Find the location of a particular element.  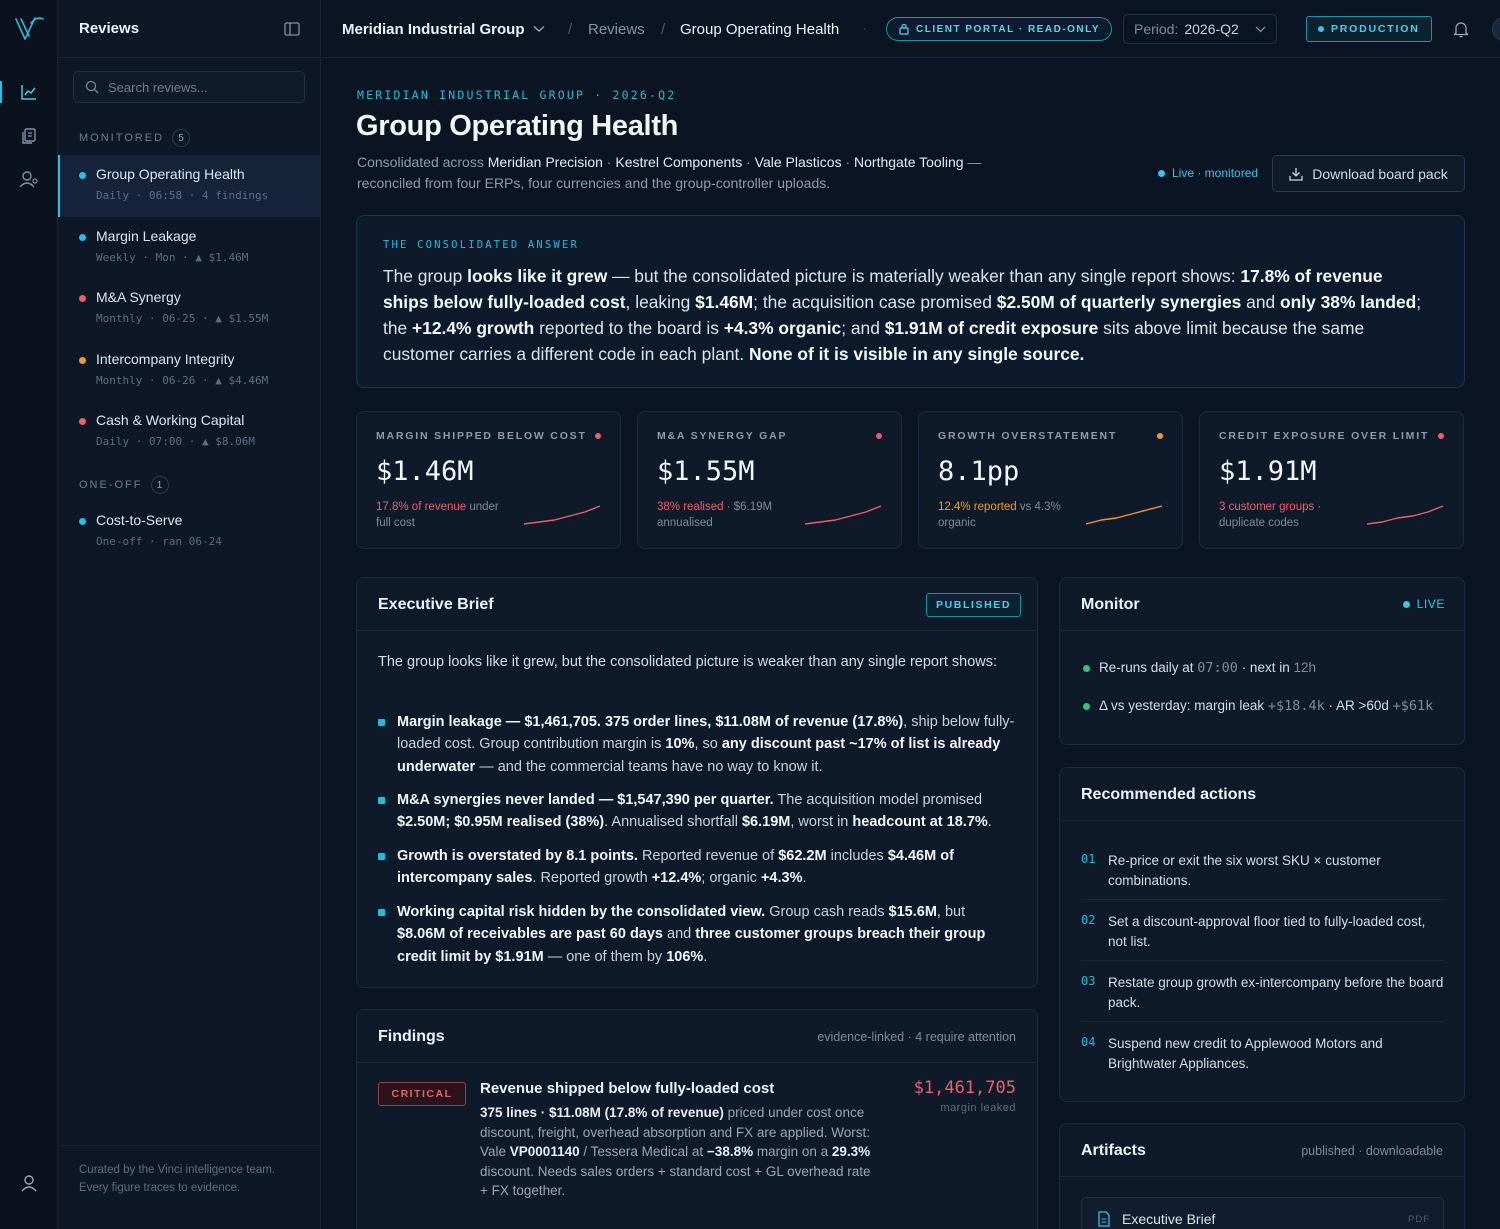

breadcrumb-reviews: Reviews is located at coordinates (616, 29).